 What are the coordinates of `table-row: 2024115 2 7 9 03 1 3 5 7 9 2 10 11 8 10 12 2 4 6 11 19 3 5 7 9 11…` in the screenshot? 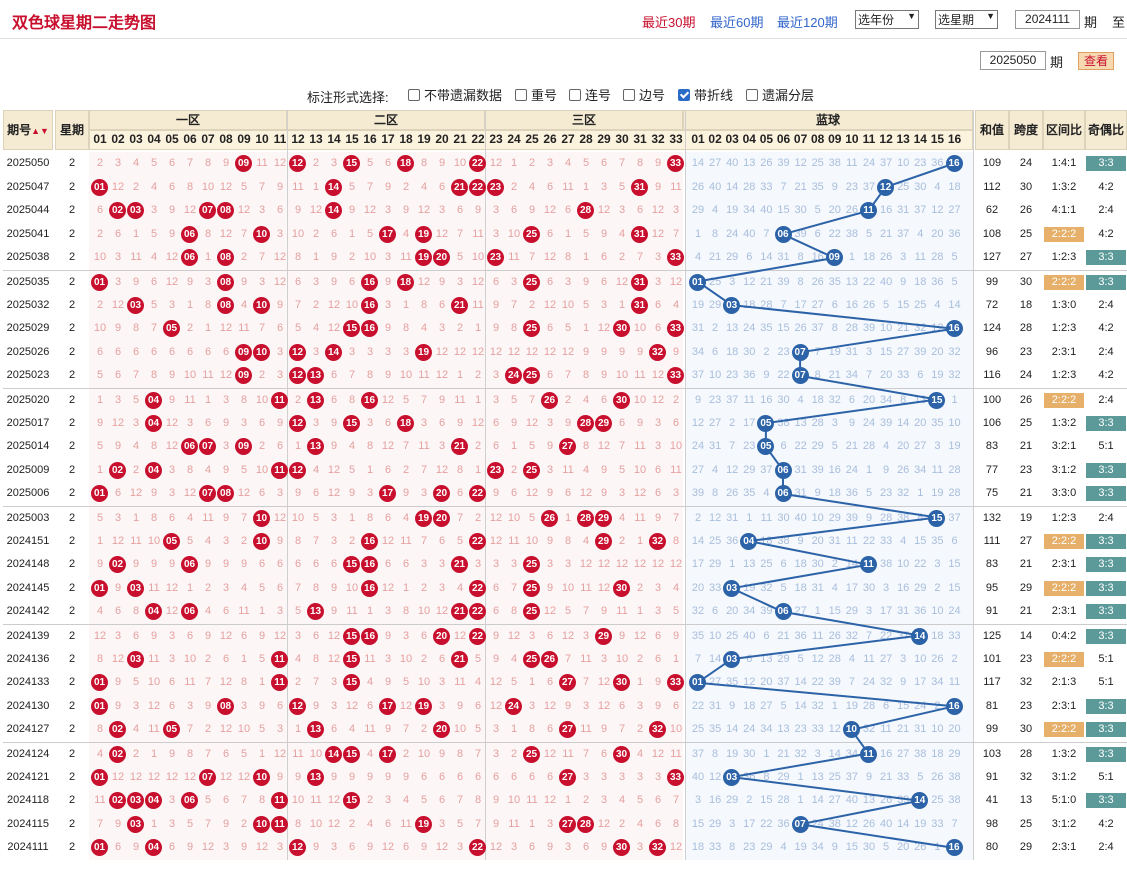 It's located at (565, 824).